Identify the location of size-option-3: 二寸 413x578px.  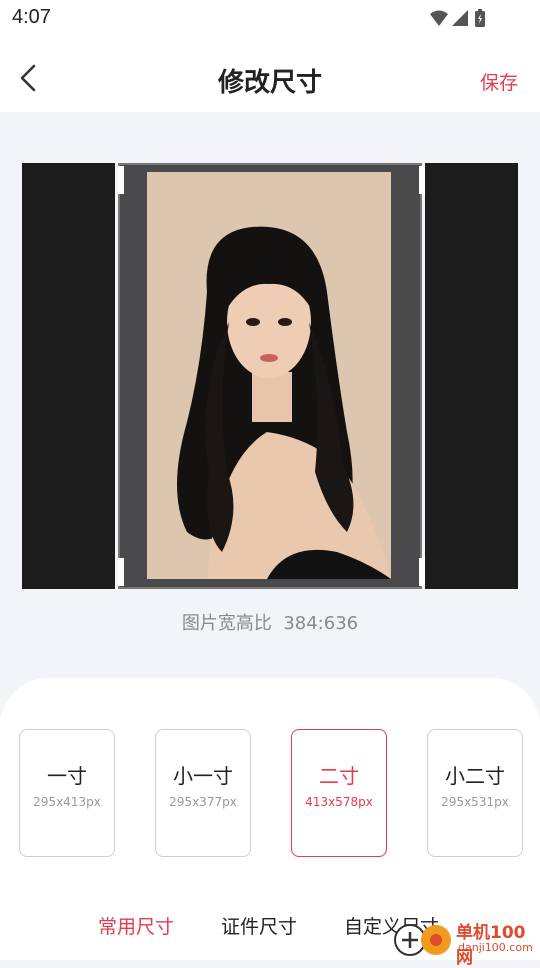
(339, 793).